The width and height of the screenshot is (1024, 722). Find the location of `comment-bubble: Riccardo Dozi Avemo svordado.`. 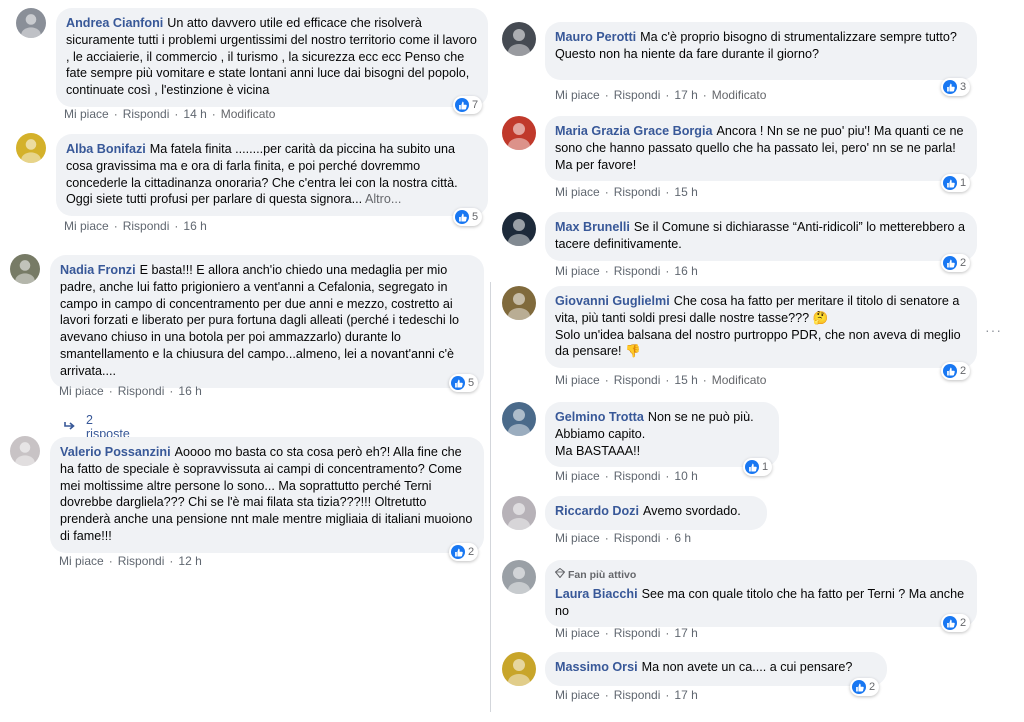

comment-bubble: Riccardo Dozi Avemo svordado. is located at coordinates (656, 513).